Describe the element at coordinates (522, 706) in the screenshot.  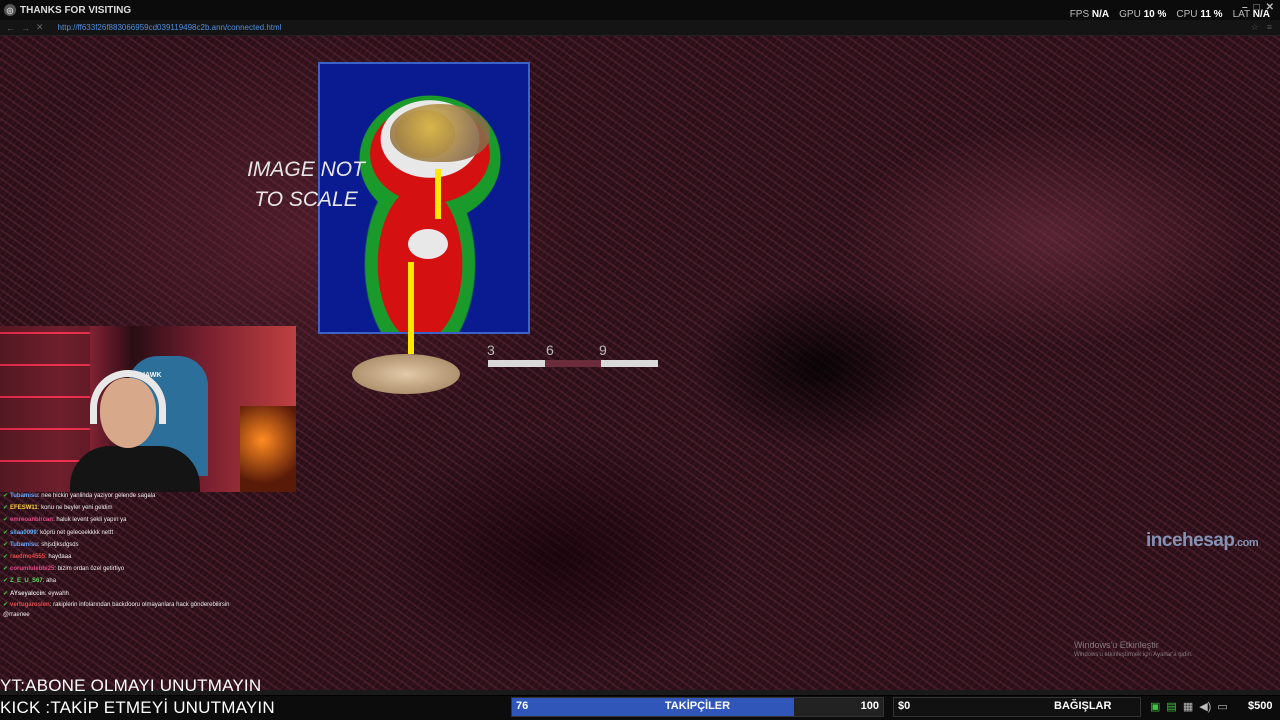
I see `followers-current: 76` at that location.